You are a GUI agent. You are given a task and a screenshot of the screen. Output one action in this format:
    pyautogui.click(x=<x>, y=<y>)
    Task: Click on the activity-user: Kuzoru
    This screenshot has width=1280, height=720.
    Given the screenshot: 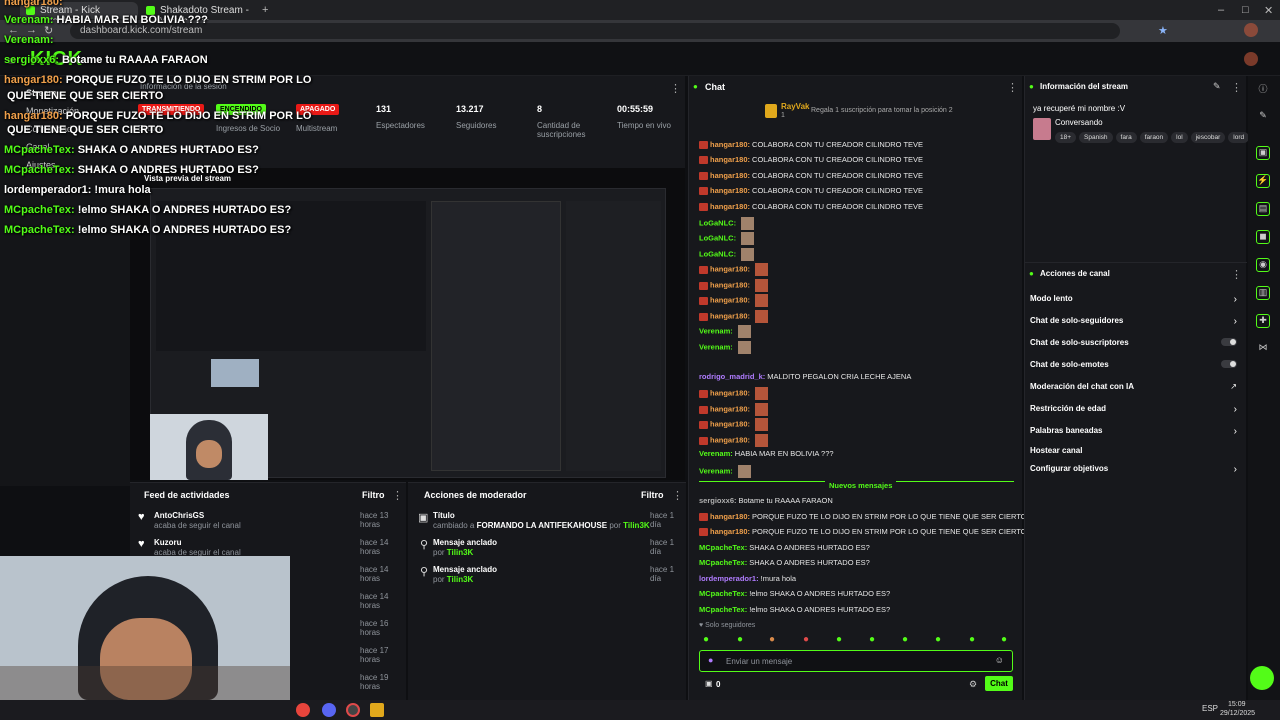 What is the action you would take?
    pyautogui.click(x=168, y=542)
    